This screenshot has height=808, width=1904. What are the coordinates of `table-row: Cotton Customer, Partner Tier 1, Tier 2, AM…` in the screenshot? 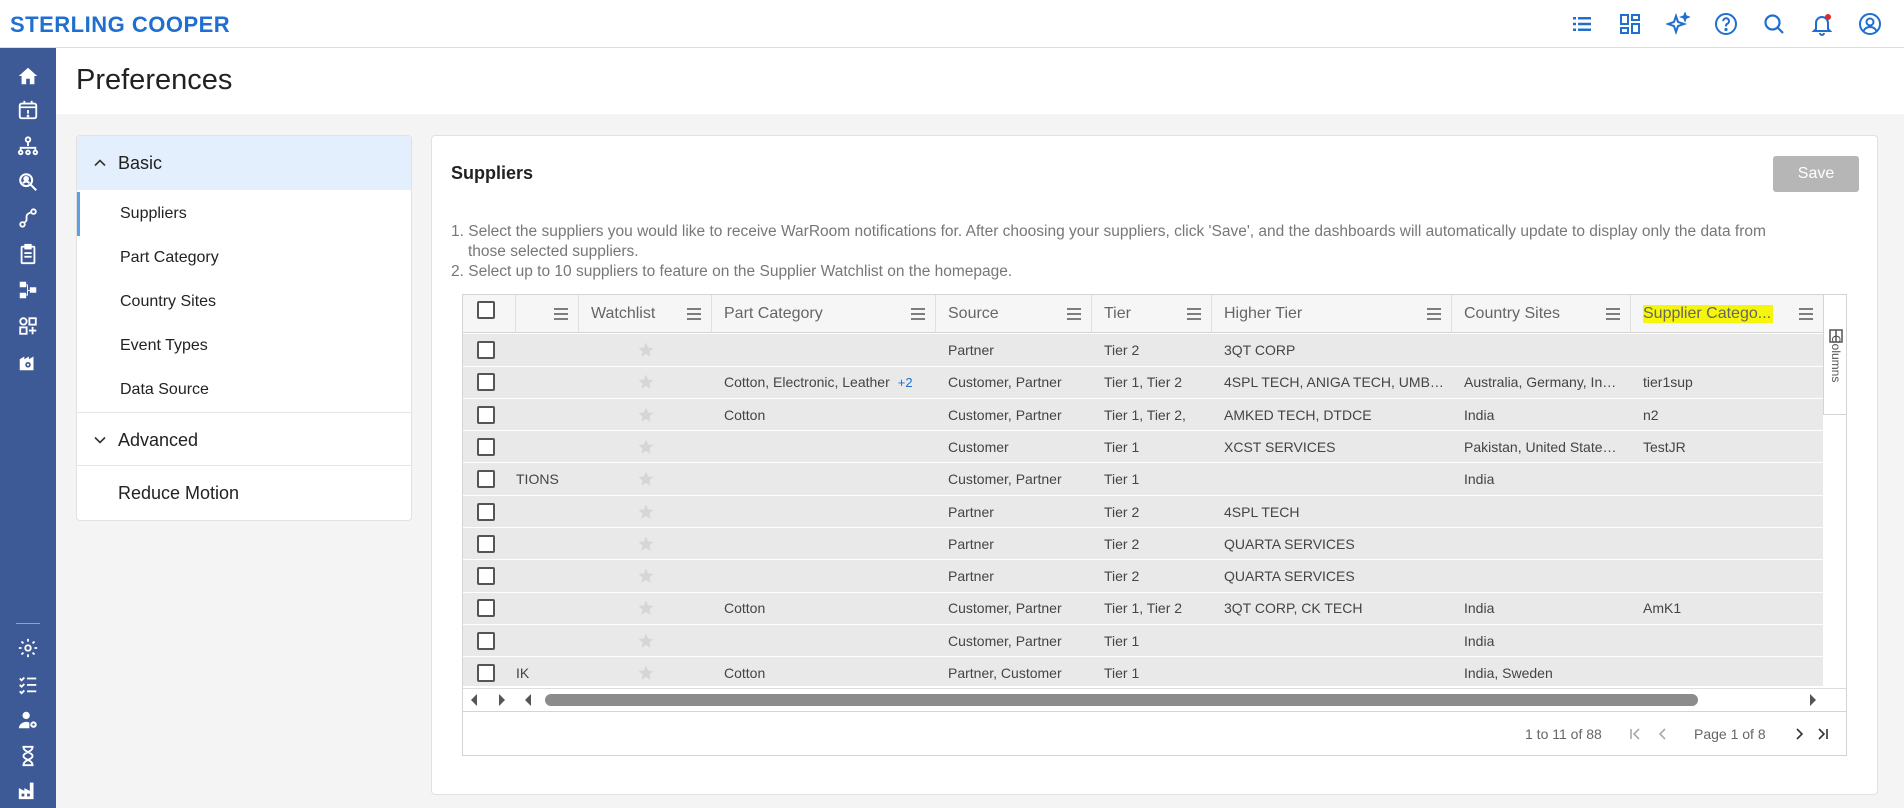 It's located at (1143, 415).